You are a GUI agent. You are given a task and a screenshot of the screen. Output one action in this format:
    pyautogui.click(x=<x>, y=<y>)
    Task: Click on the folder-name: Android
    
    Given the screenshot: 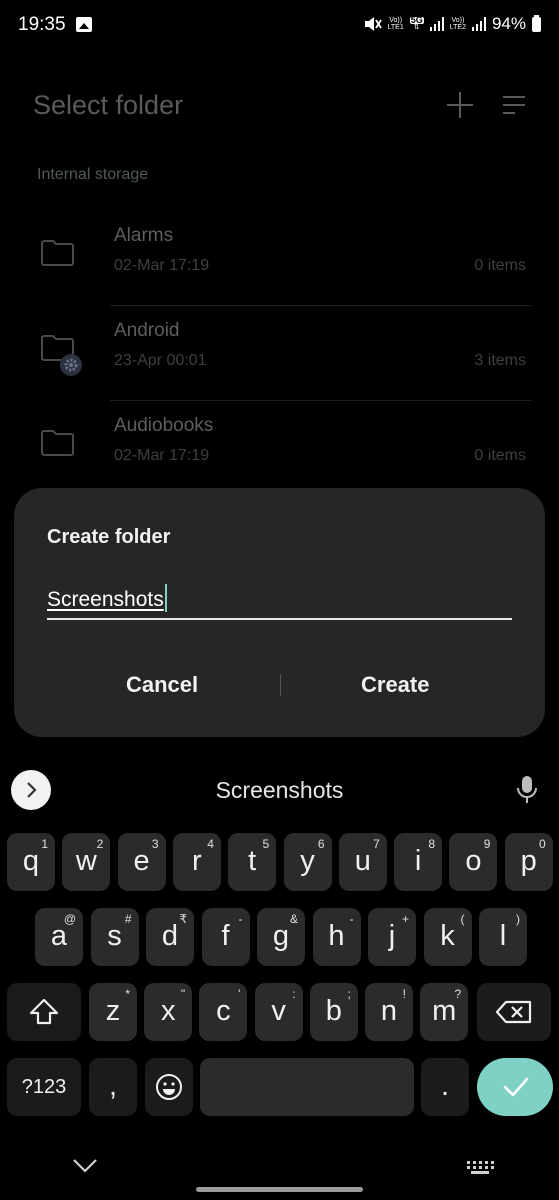 What is the action you would take?
    pyautogui.click(x=147, y=330)
    